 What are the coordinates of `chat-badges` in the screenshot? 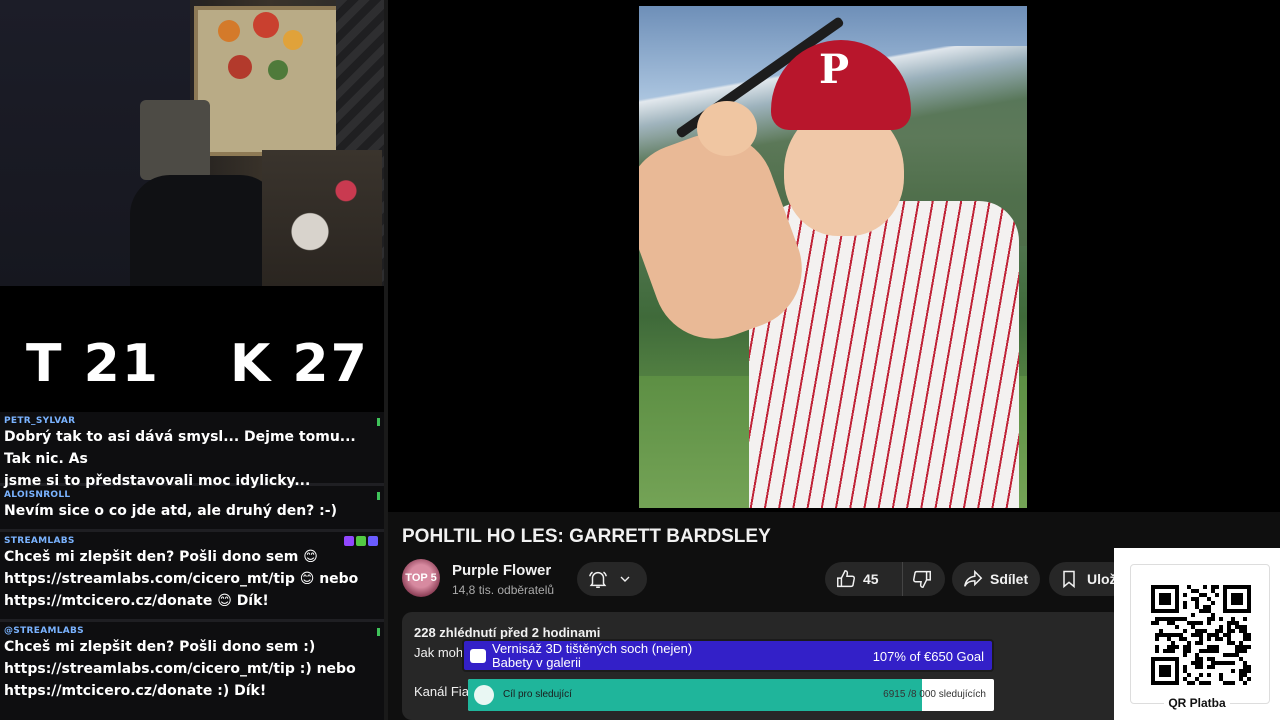 It's located at (361, 541).